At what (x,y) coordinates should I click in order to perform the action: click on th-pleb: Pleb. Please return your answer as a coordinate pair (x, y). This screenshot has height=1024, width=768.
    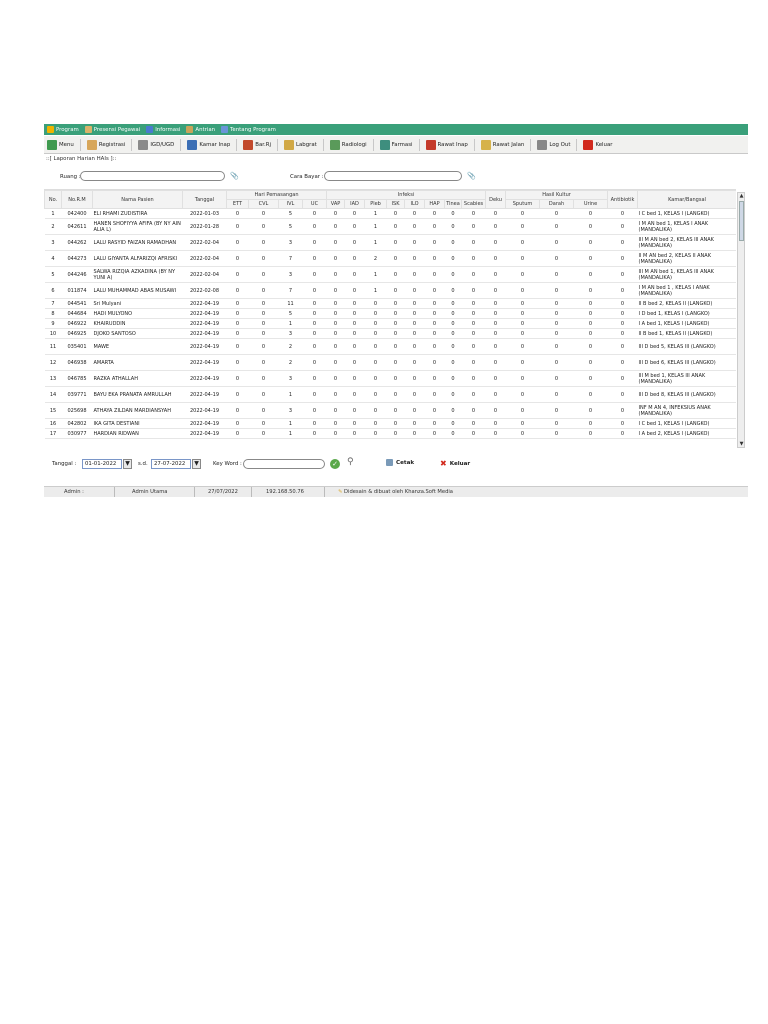
    Looking at the image, I should click on (376, 204).